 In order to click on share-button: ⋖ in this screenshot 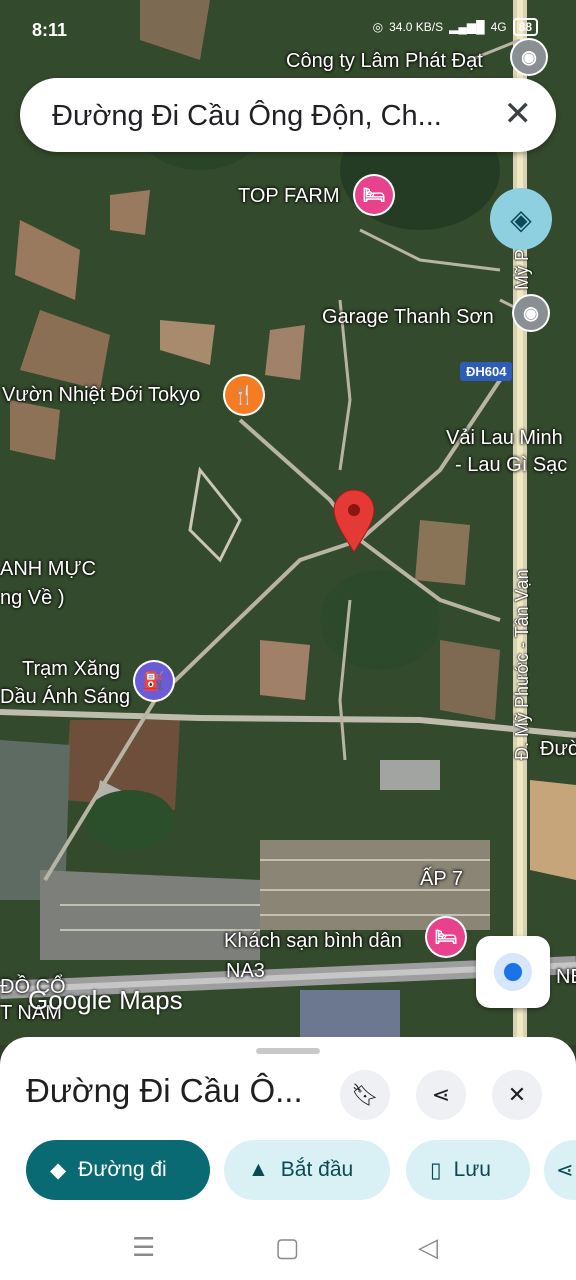, I will do `click(441, 1095)`.